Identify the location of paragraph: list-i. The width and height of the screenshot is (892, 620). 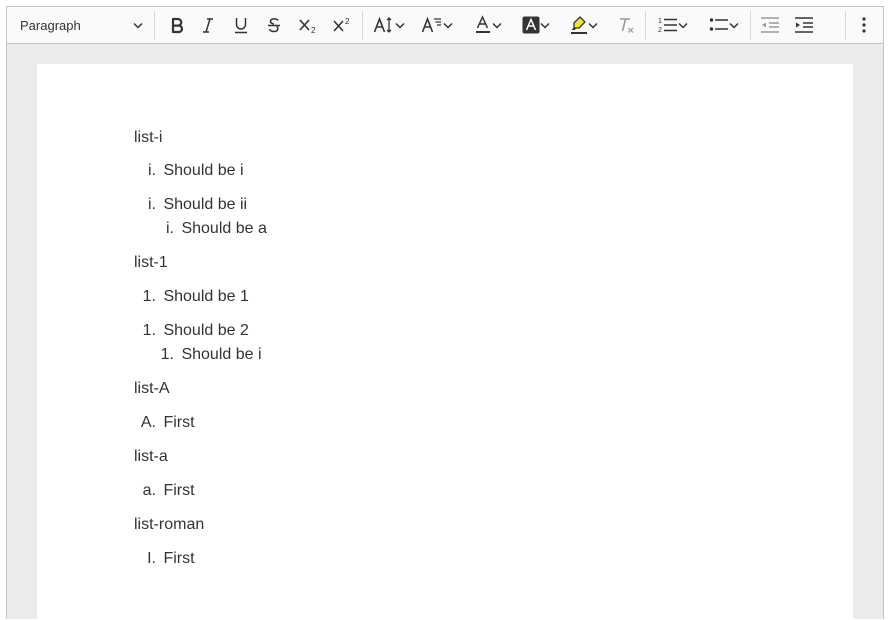
(148, 137).